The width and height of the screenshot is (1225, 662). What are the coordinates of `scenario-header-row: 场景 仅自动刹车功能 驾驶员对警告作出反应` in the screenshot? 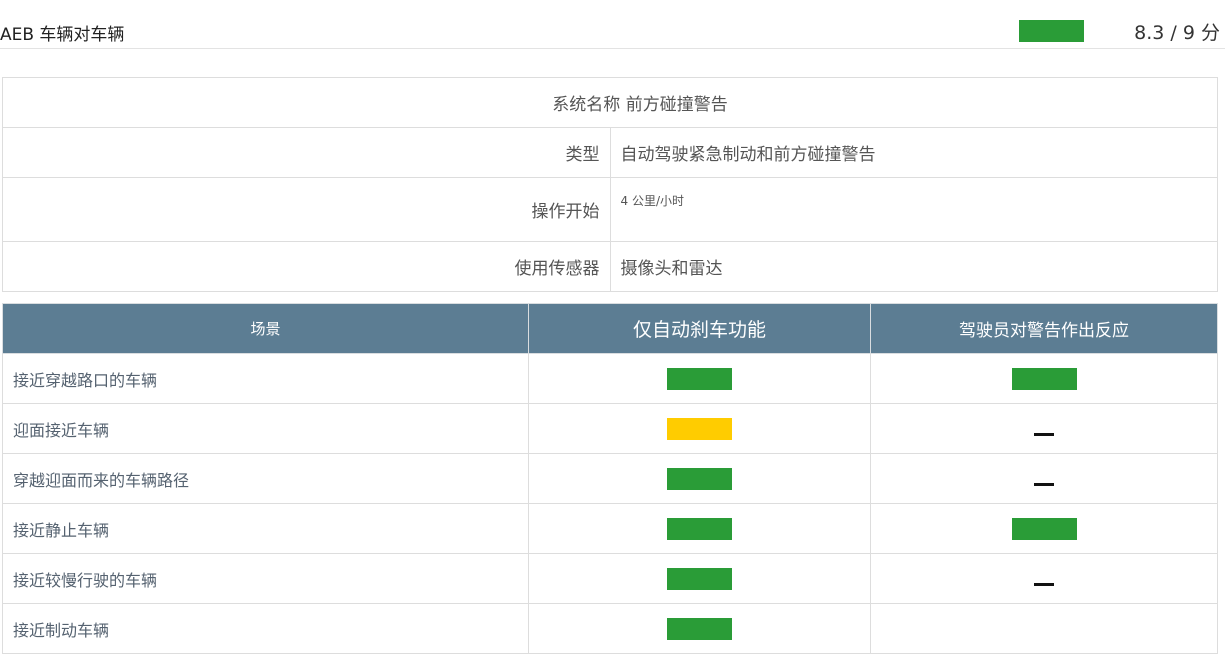 It's located at (610, 328).